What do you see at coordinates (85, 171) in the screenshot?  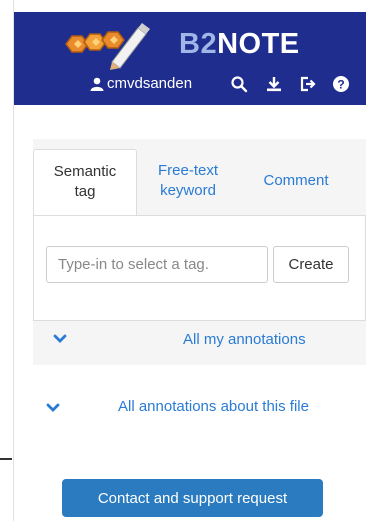 I see `tab-label-line1: Semantic` at bounding box center [85, 171].